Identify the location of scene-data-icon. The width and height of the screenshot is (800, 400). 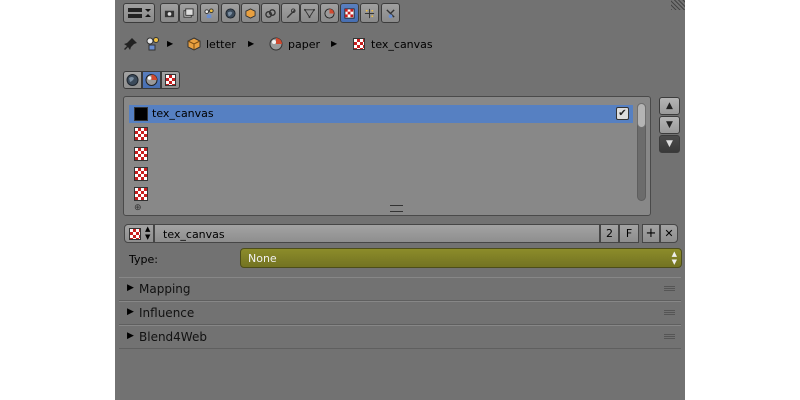
(152, 44).